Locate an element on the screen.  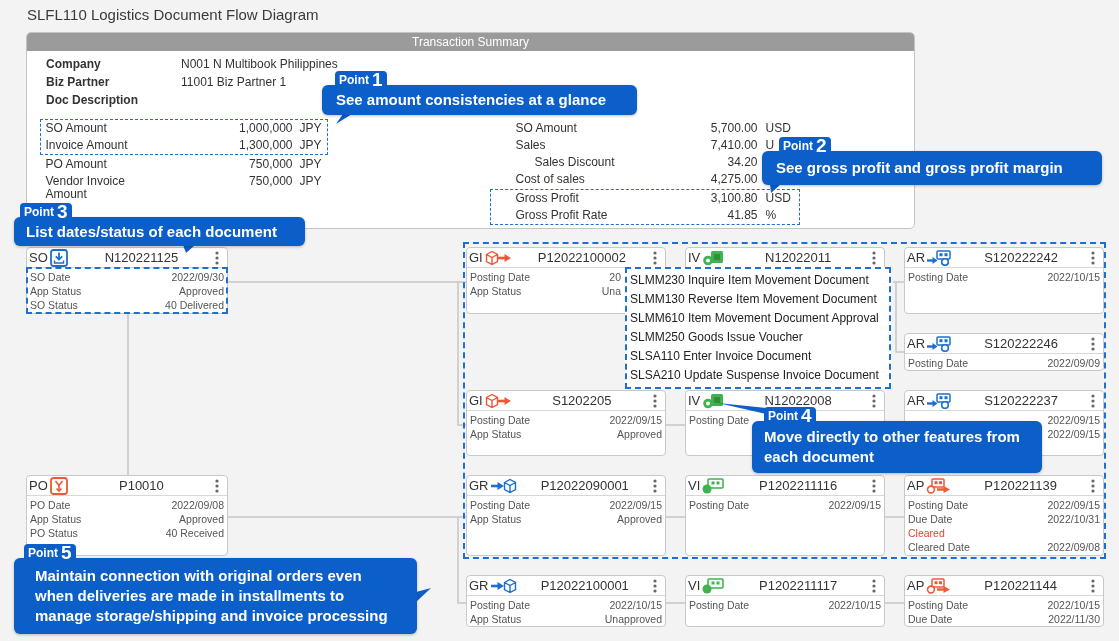
amount-label: Gross Profit is located at coordinates (547, 197).